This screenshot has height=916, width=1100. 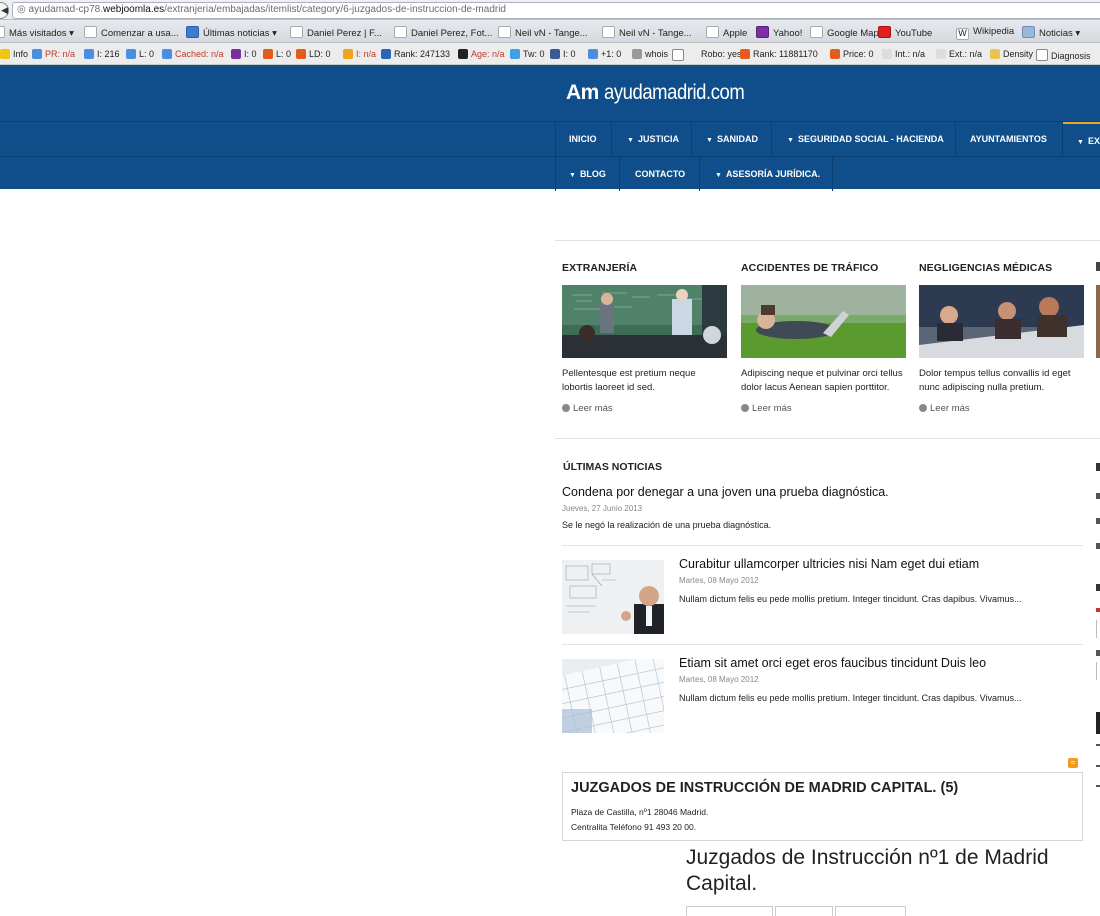 What do you see at coordinates (653, 139) in the screenshot?
I see `nav-item-justicia: ▼ JUSTICIA` at bounding box center [653, 139].